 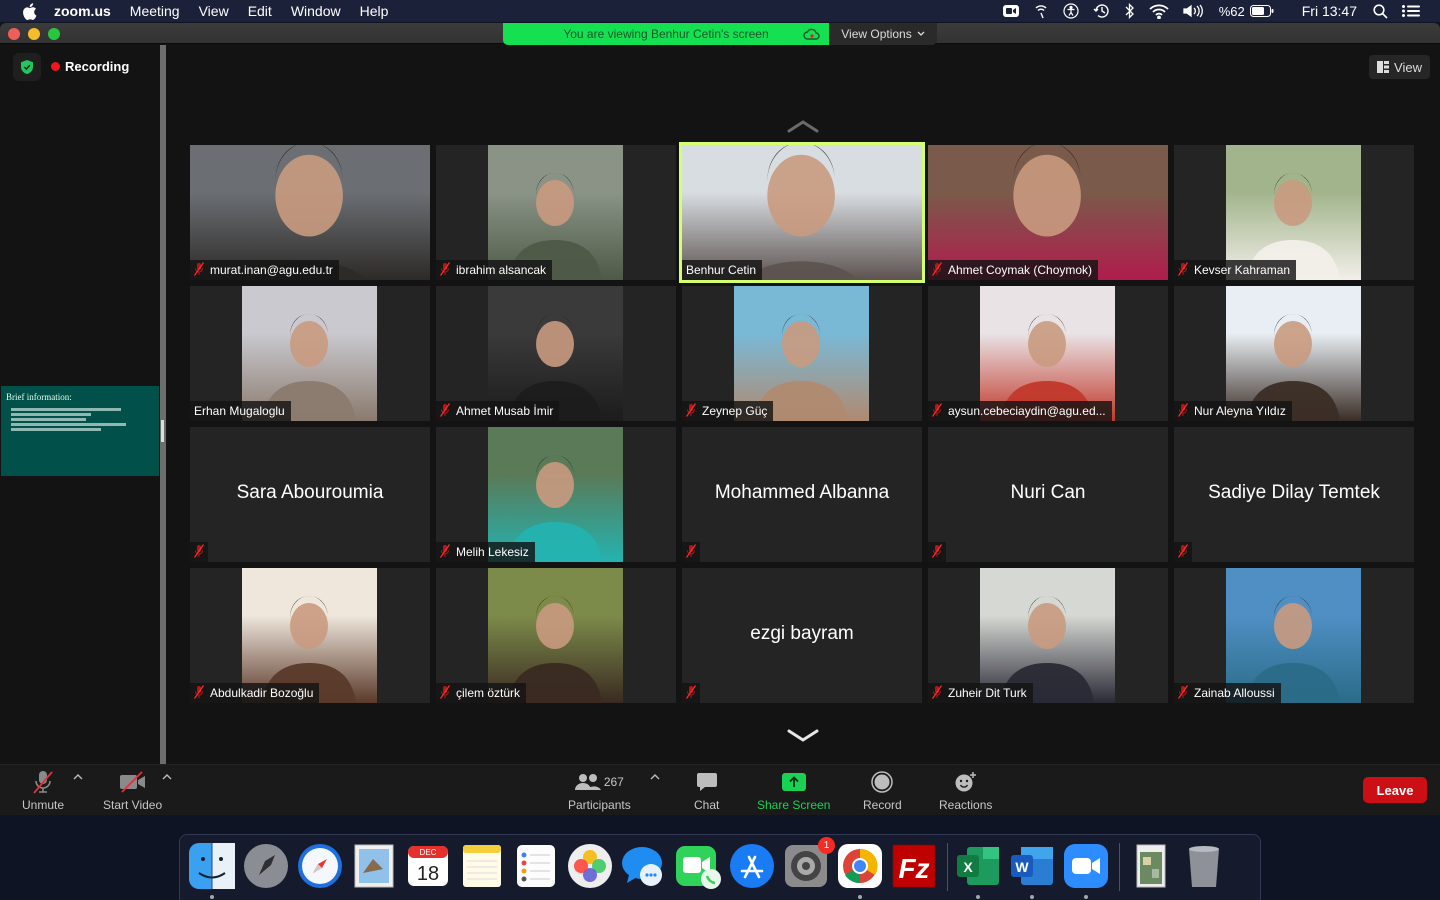 I want to click on time-machine-icon, so click(x=1102, y=11).